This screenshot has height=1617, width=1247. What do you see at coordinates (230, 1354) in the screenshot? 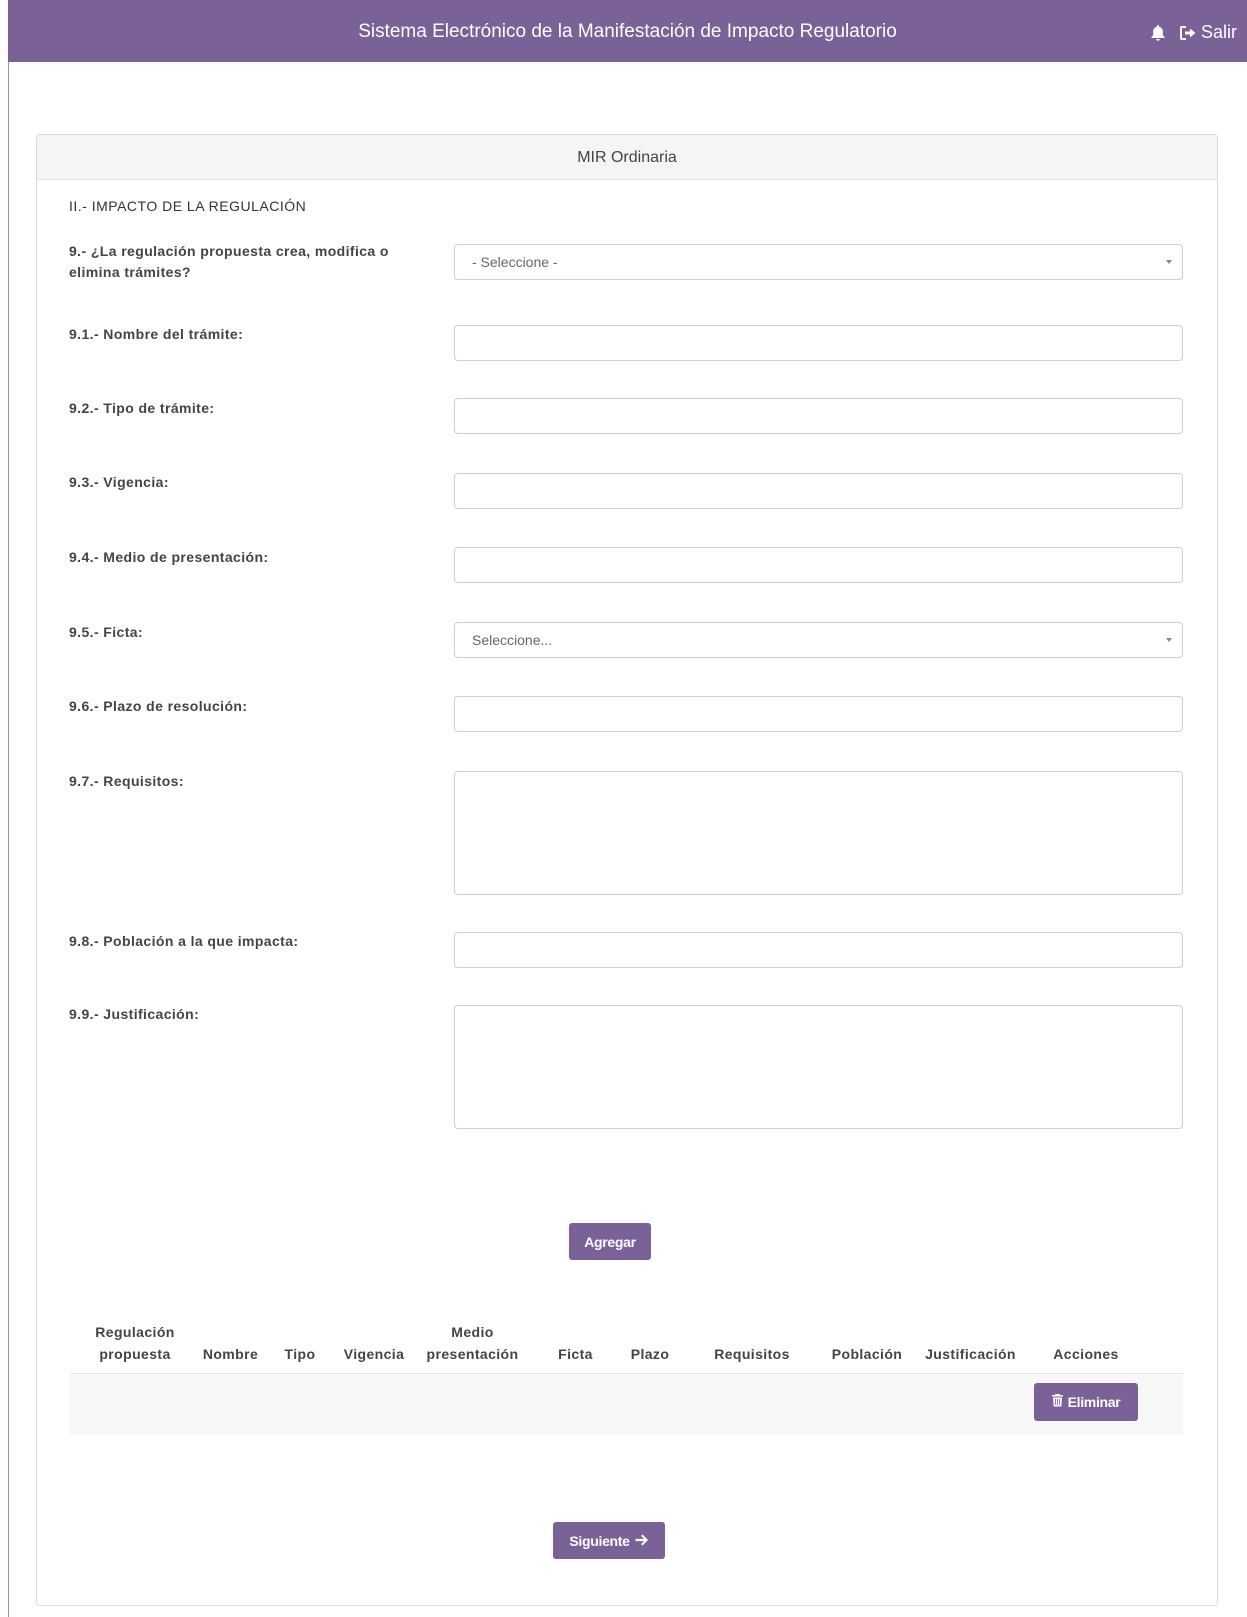
I see `col-nombre: Nombre` at bounding box center [230, 1354].